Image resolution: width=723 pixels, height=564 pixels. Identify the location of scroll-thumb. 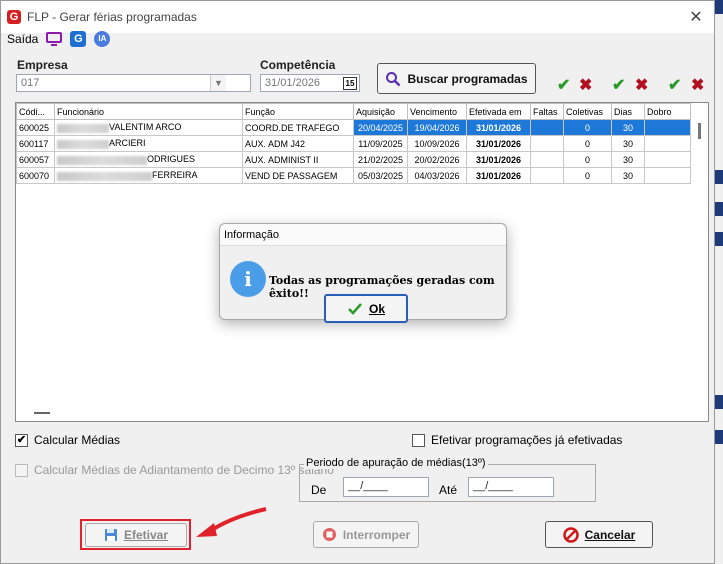
(699, 131).